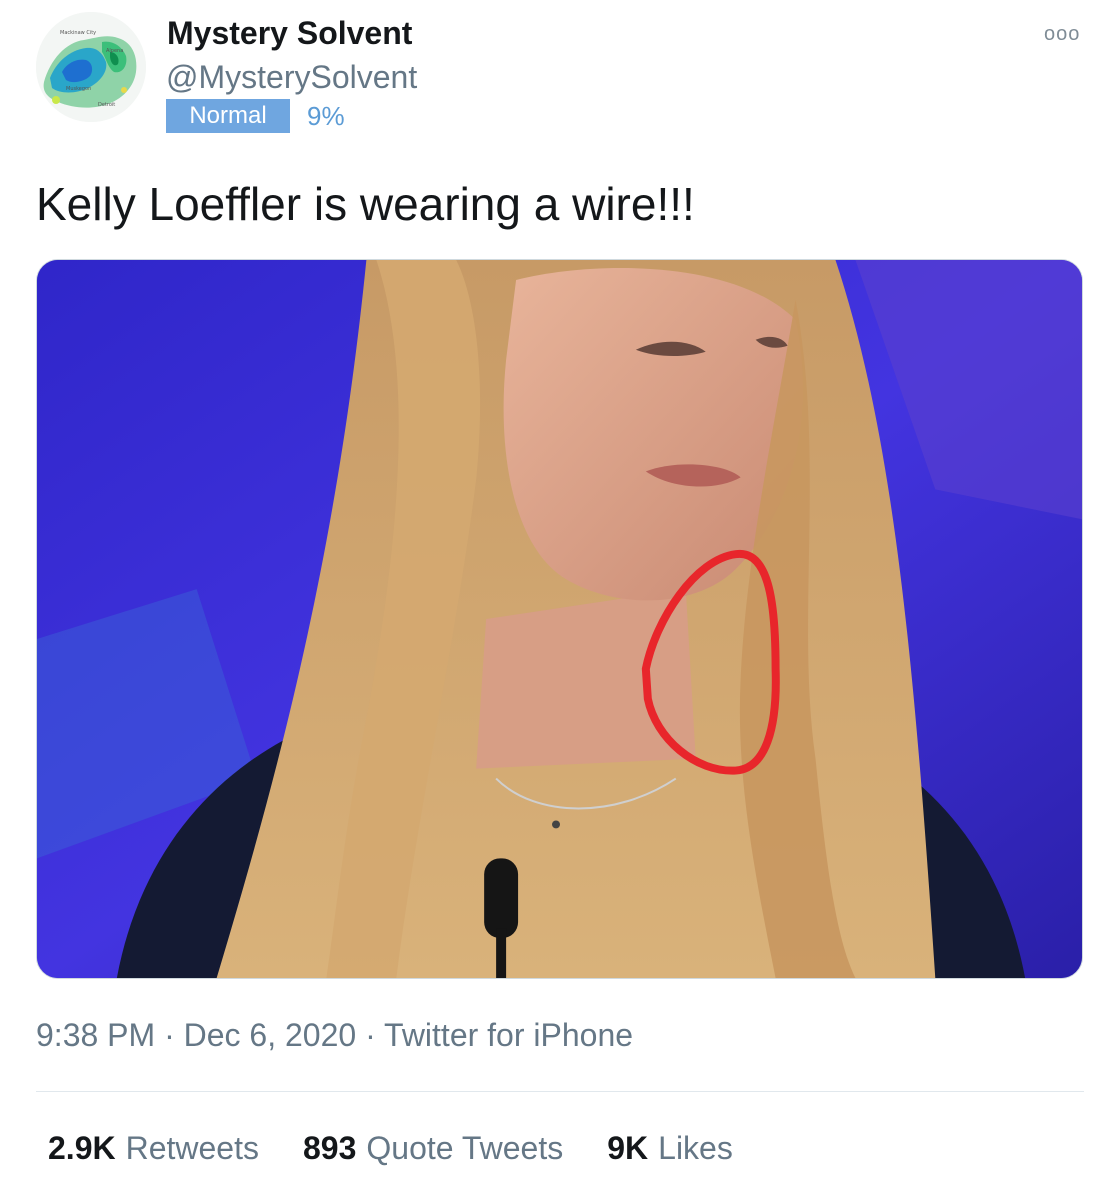 Image resolution: width=1118 pixels, height=1200 pixels. Describe the element at coordinates (82, 1148) in the screenshot. I see `retweets-count: 2.9K` at that location.